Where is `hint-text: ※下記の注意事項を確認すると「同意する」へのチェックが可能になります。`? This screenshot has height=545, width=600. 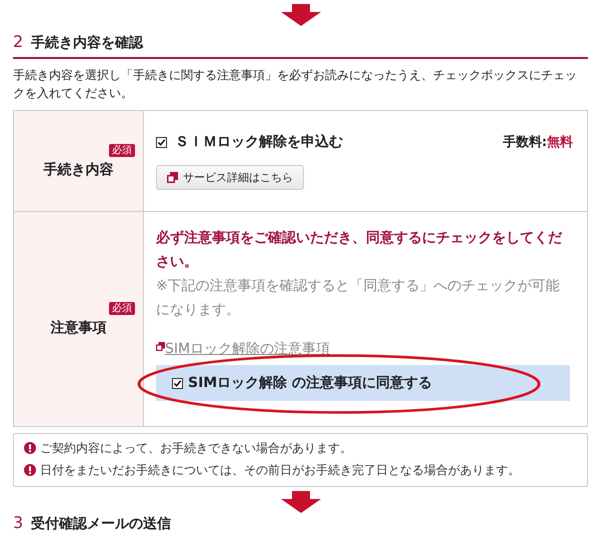
hint-text: ※下記の注意事項を確認すると「同意する」へのチェックが可能になります。 is located at coordinates (358, 298).